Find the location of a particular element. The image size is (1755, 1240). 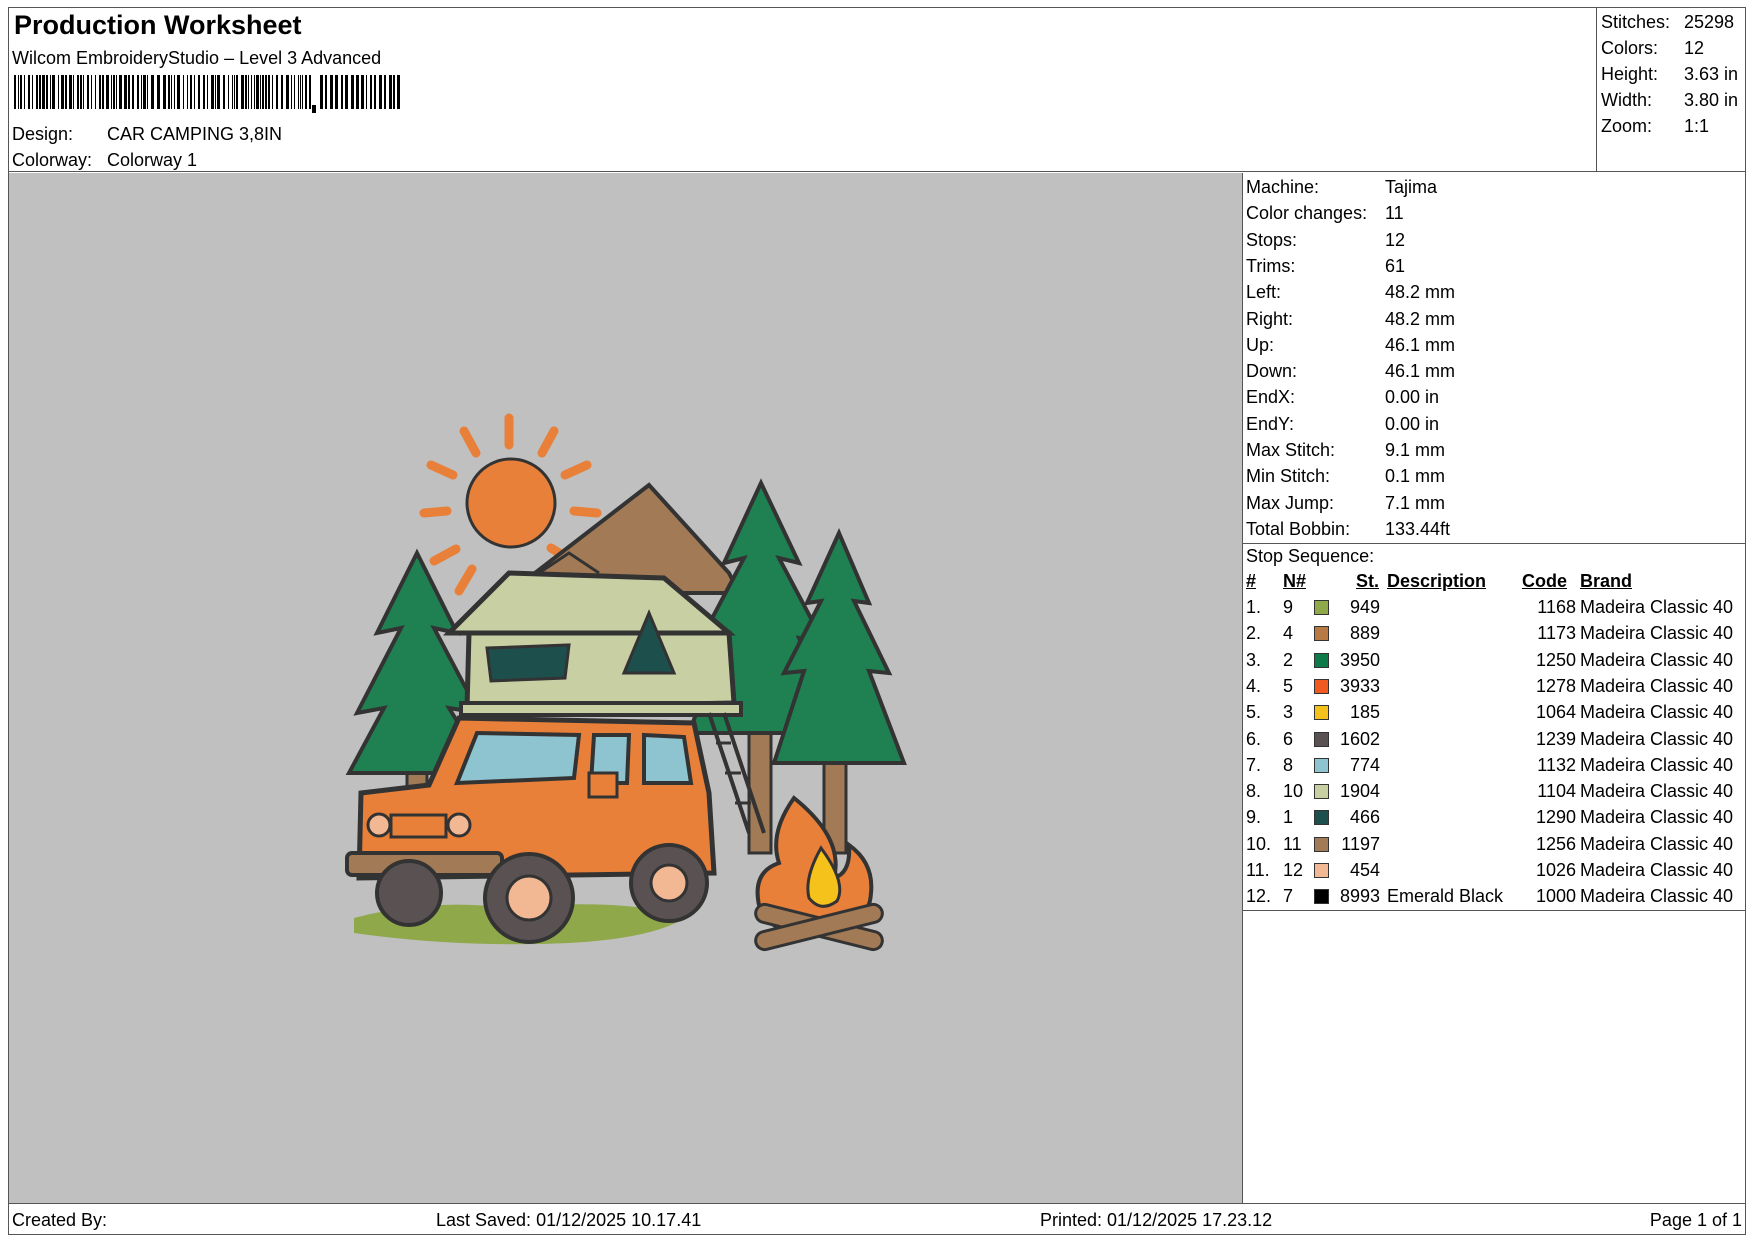

thread-description: Emerald Black is located at coordinates (1445, 896).